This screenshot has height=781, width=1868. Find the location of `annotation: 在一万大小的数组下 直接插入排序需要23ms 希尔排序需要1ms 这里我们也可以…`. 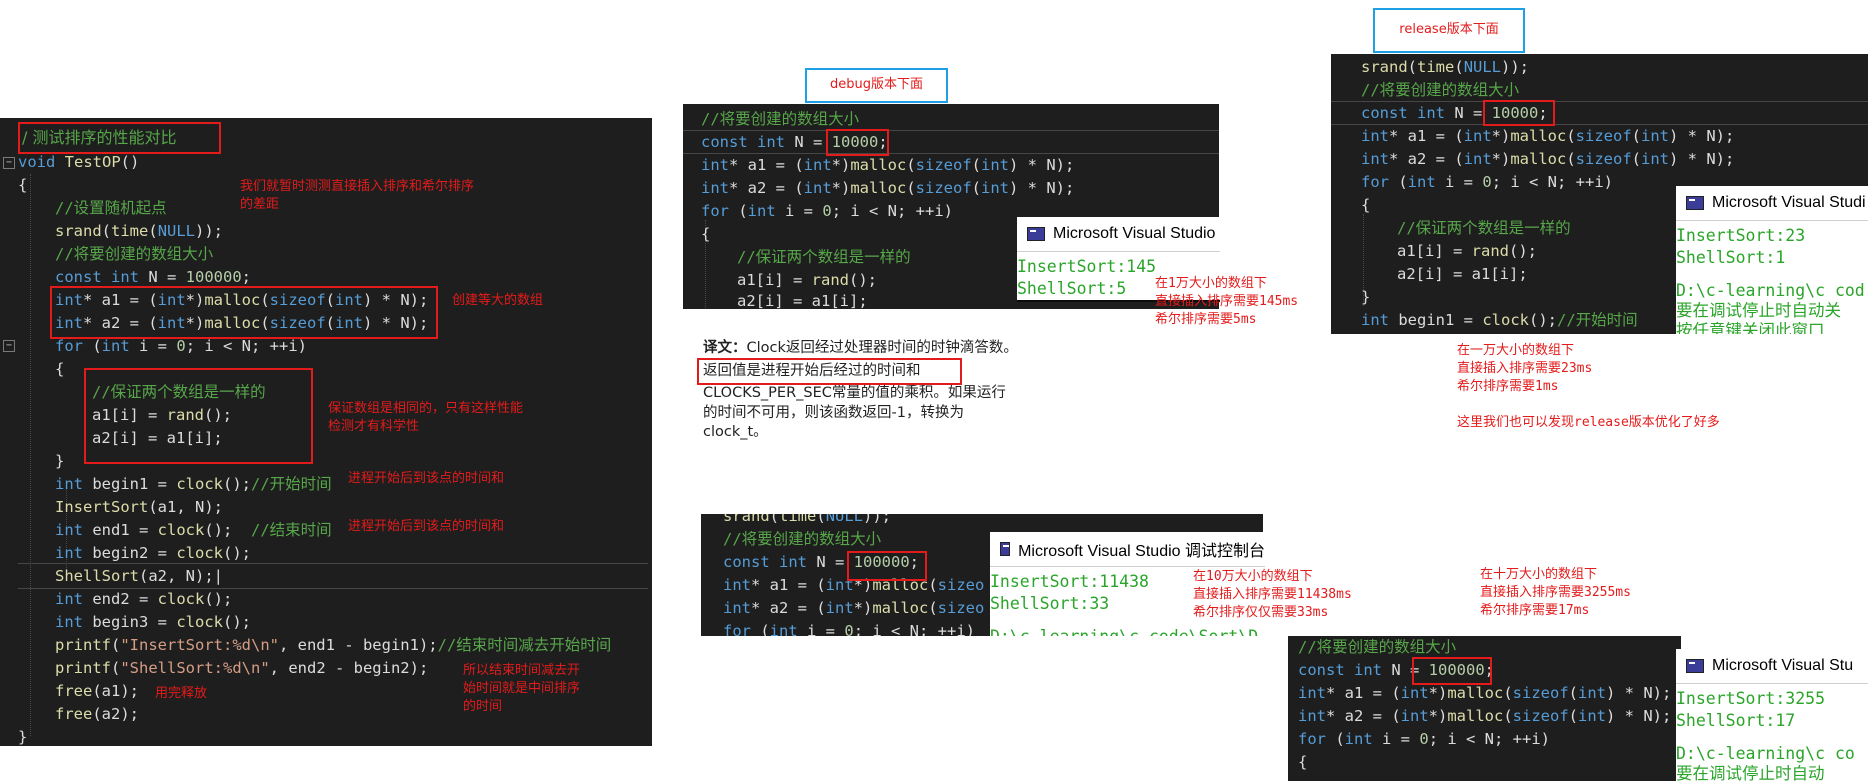

annotation: 在一万大小的数组下 直接插入排序需要23ms 希尔排序需要1ms 这里我们也可以… is located at coordinates (1588, 386).